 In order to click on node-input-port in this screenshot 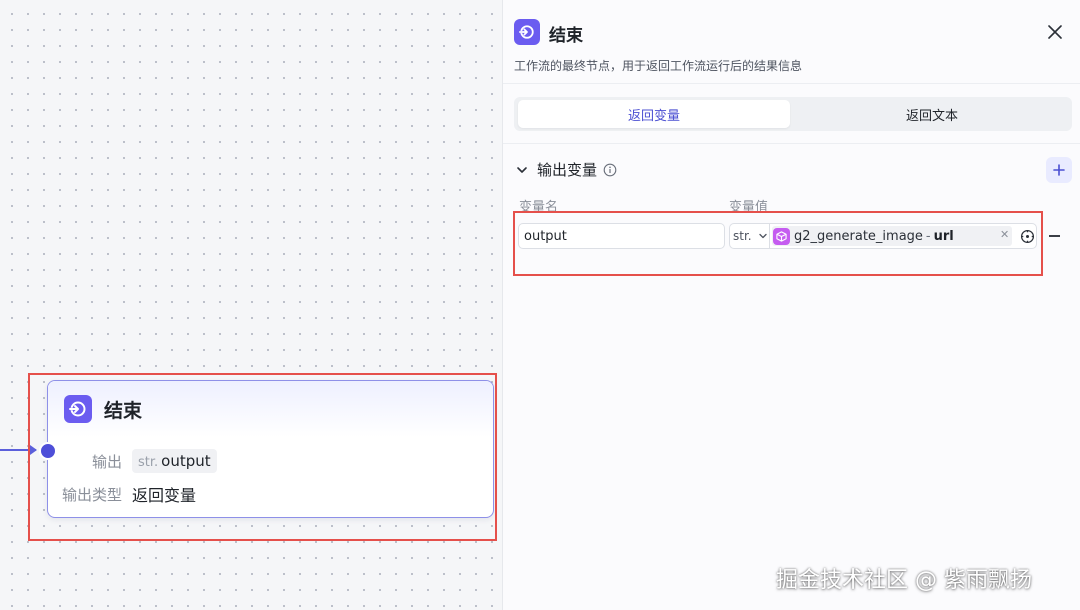, I will do `click(48, 451)`.